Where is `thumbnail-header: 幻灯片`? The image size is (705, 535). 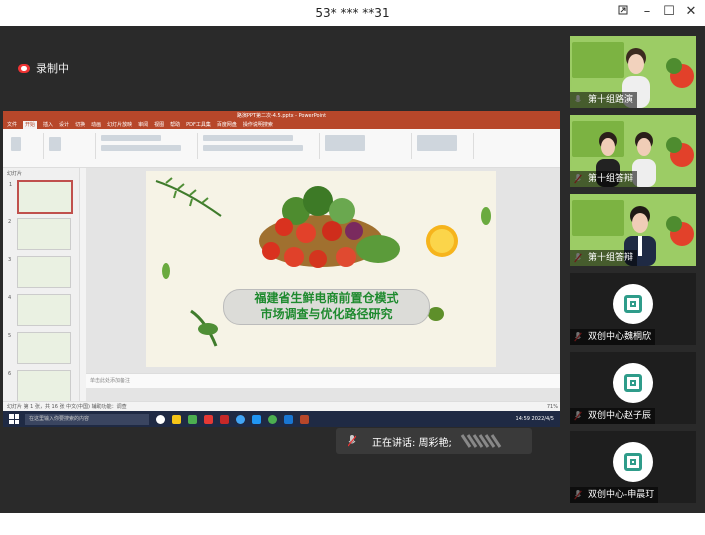
thumbnail-header: 幻灯片 is located at coordinates (15, 174).